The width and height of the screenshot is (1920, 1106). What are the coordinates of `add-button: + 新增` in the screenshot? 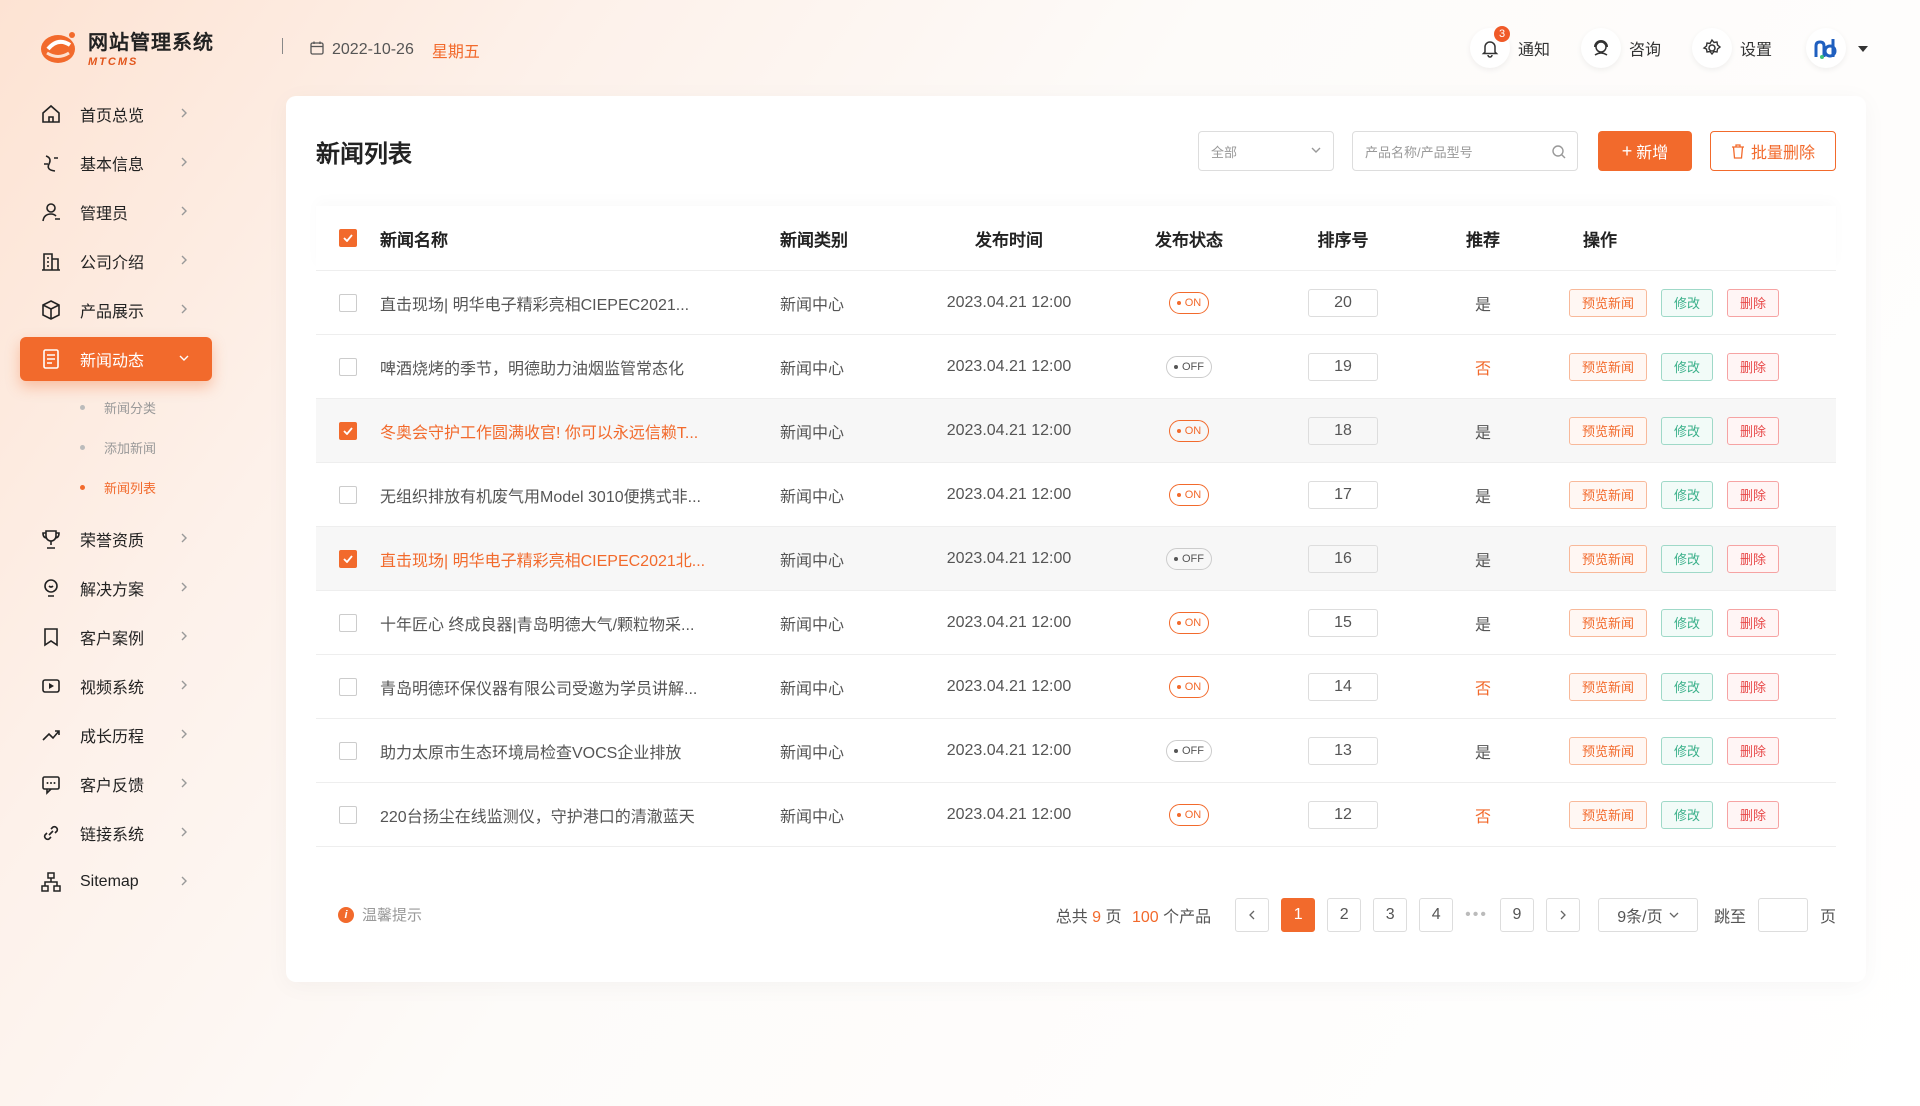 It's located at (1645, 151).